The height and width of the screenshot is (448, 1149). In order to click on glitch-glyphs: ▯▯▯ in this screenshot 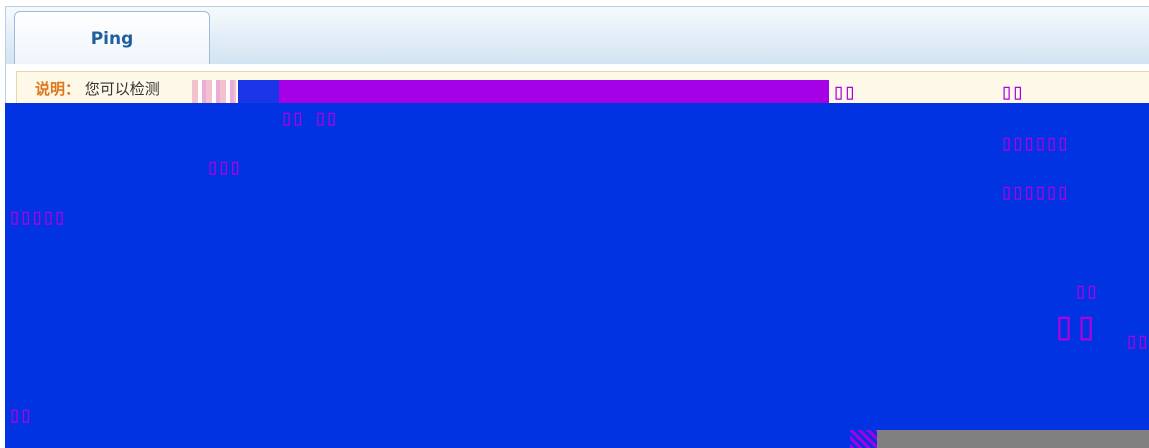, I will do `click(224, 167)`.